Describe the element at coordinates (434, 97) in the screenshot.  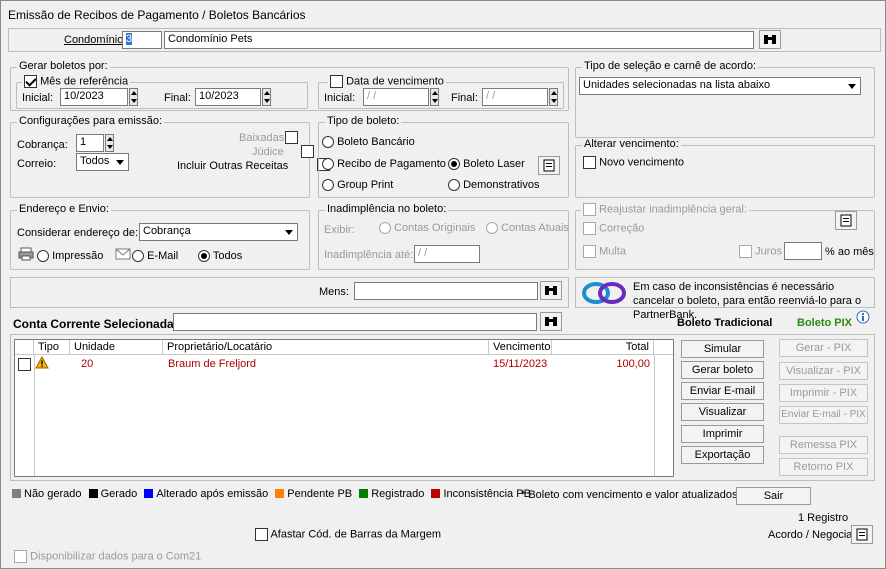
I see `data-venc-inicial-spinner` at that location.